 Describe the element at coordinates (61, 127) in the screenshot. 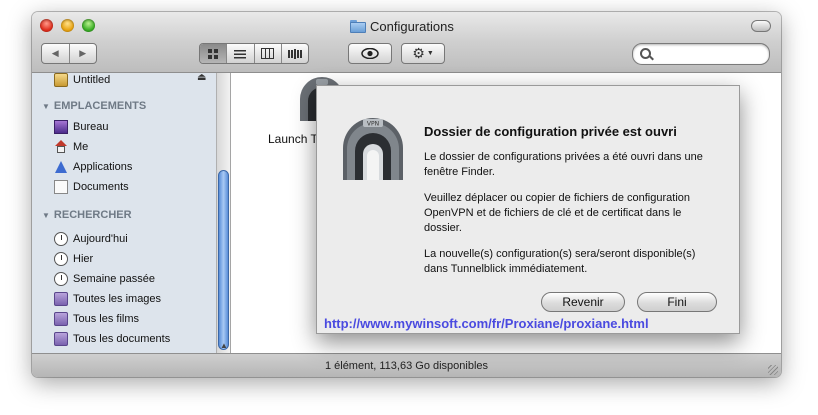

I see `desktop-icon` at that location.